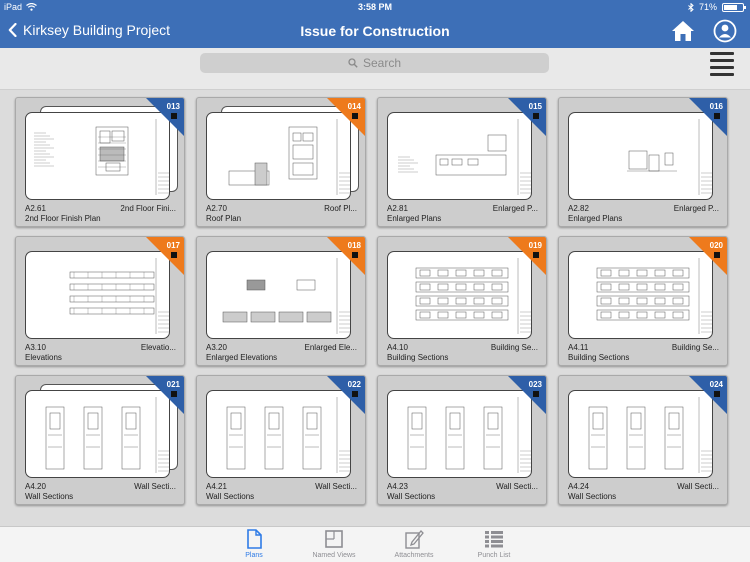  I want to click on sheet-card: 024 A4.24 Wall Secti... Wall Sections, so click(643, 440).